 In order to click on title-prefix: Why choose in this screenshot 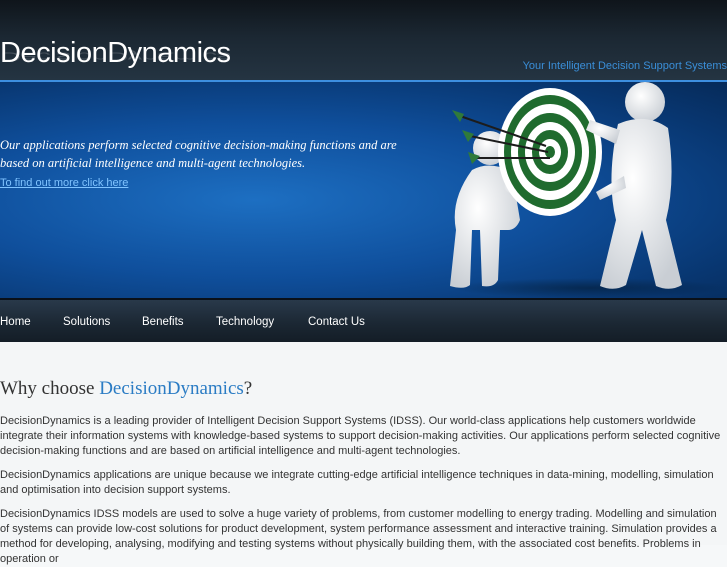, I will do `click(50, 388)`.